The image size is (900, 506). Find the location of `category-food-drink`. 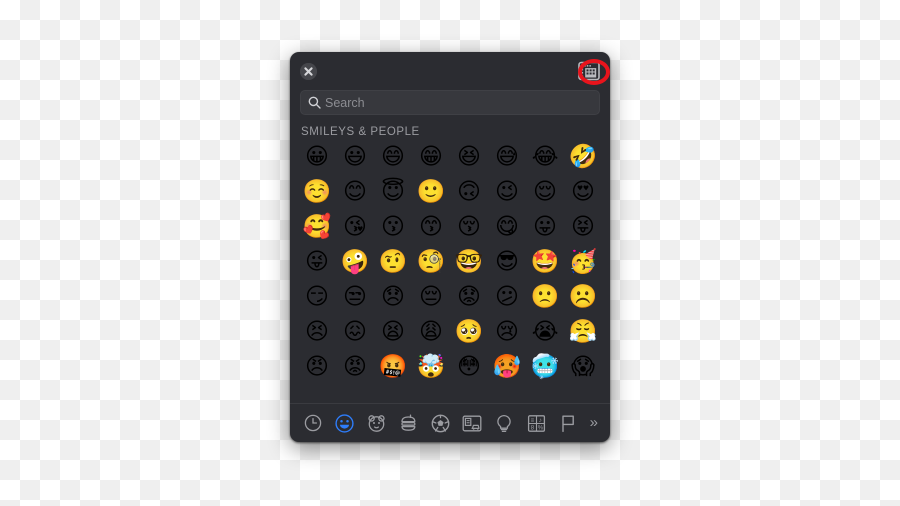

category-food-drink is located at coordinates (408, 423).